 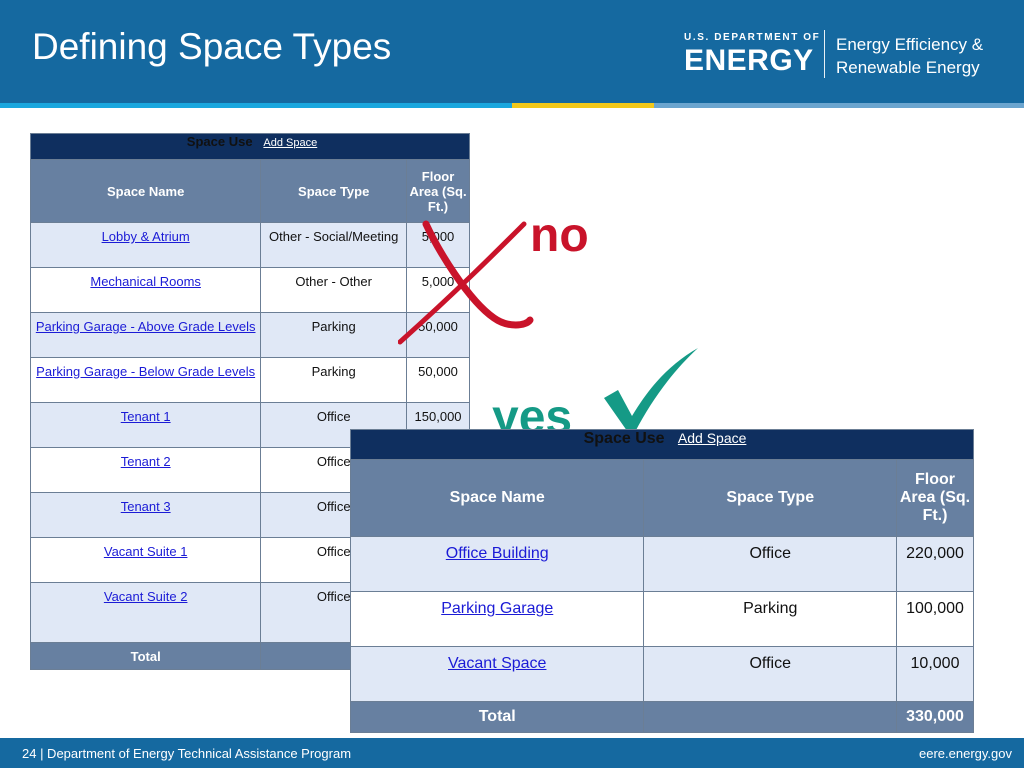 What do you see at coordinates (661, 717) in the screenshot?
I see `total-row: Total 330,000` at bounding box center [661, 717].